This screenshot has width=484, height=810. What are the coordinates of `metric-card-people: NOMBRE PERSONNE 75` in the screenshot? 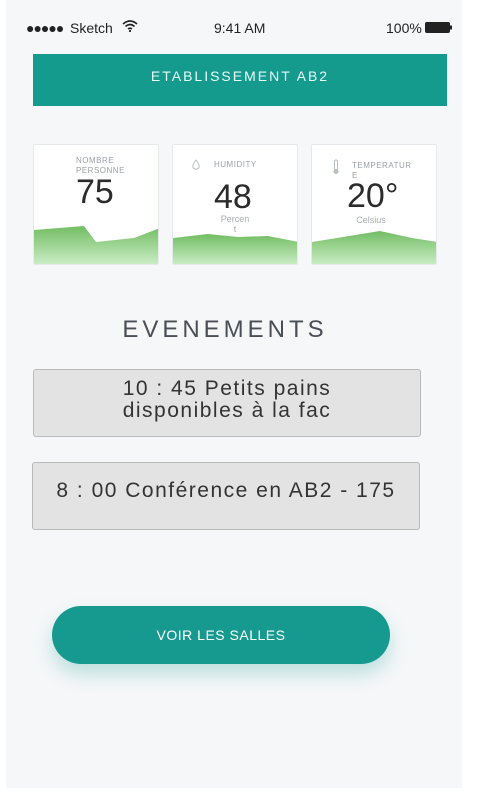 It's located at (96, 204).